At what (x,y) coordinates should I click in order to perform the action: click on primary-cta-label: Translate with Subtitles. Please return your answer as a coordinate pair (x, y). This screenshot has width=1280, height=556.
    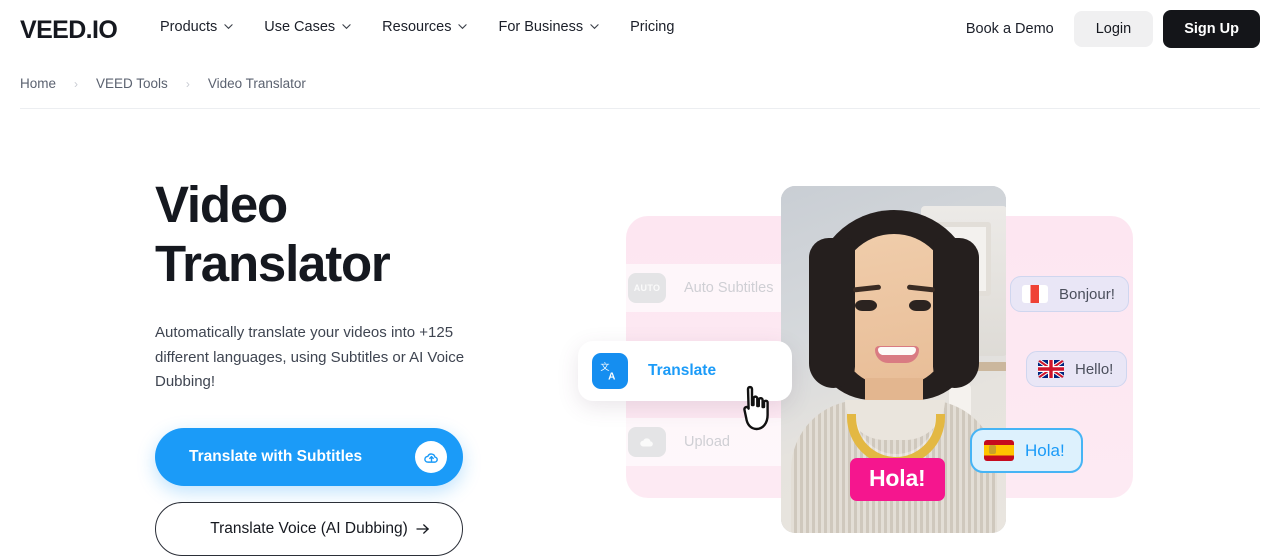
    Looking at the image, I should click on (276, 457).